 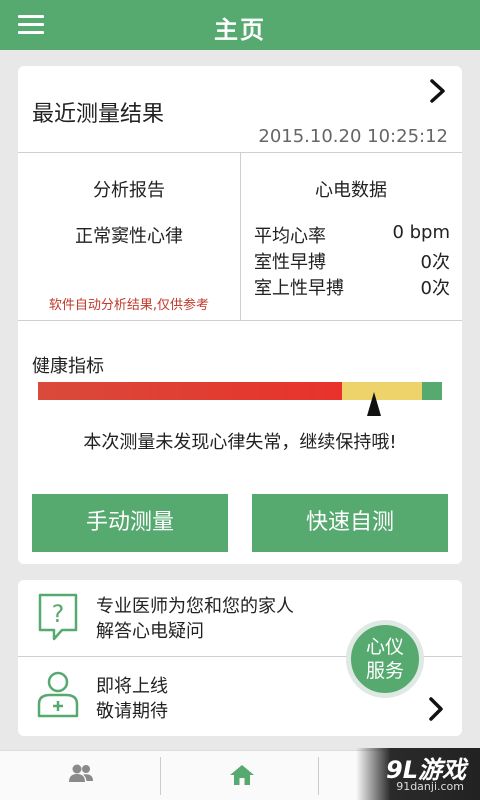 What do you see at coordinates (68, 366) in the screenshot?
I see `health-index-label: 健康指标` at bounding box center [68, 366].